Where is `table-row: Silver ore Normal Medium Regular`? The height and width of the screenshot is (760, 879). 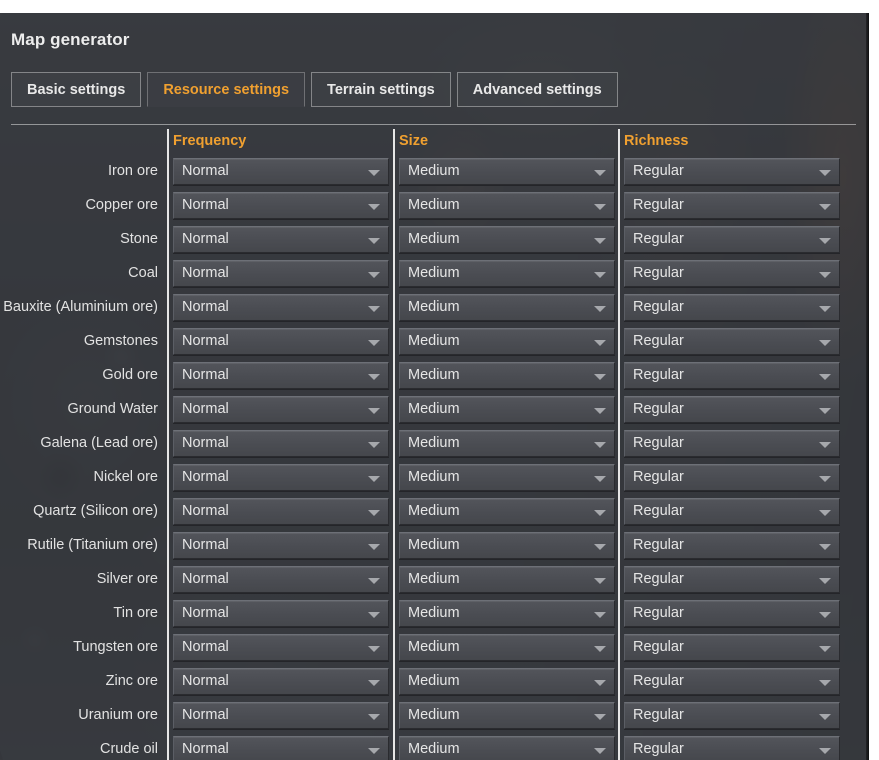 table-row: Silver ore Normal Medium Regular is located at coordinates (434, 580).